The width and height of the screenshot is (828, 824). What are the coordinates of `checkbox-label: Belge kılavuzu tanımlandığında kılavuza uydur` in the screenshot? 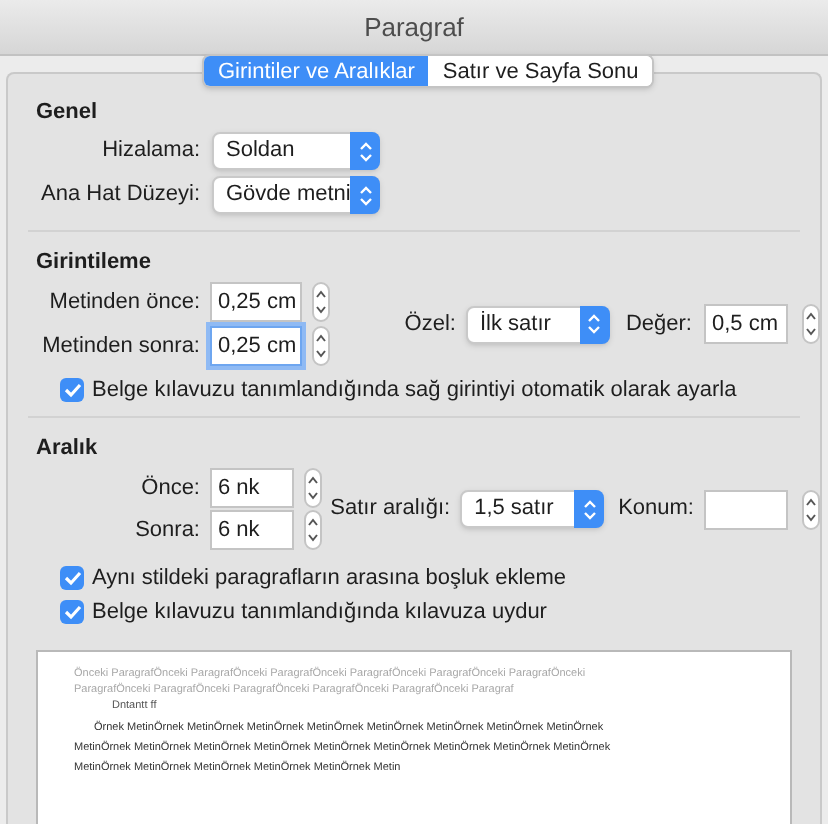 It's located at (319, 612).